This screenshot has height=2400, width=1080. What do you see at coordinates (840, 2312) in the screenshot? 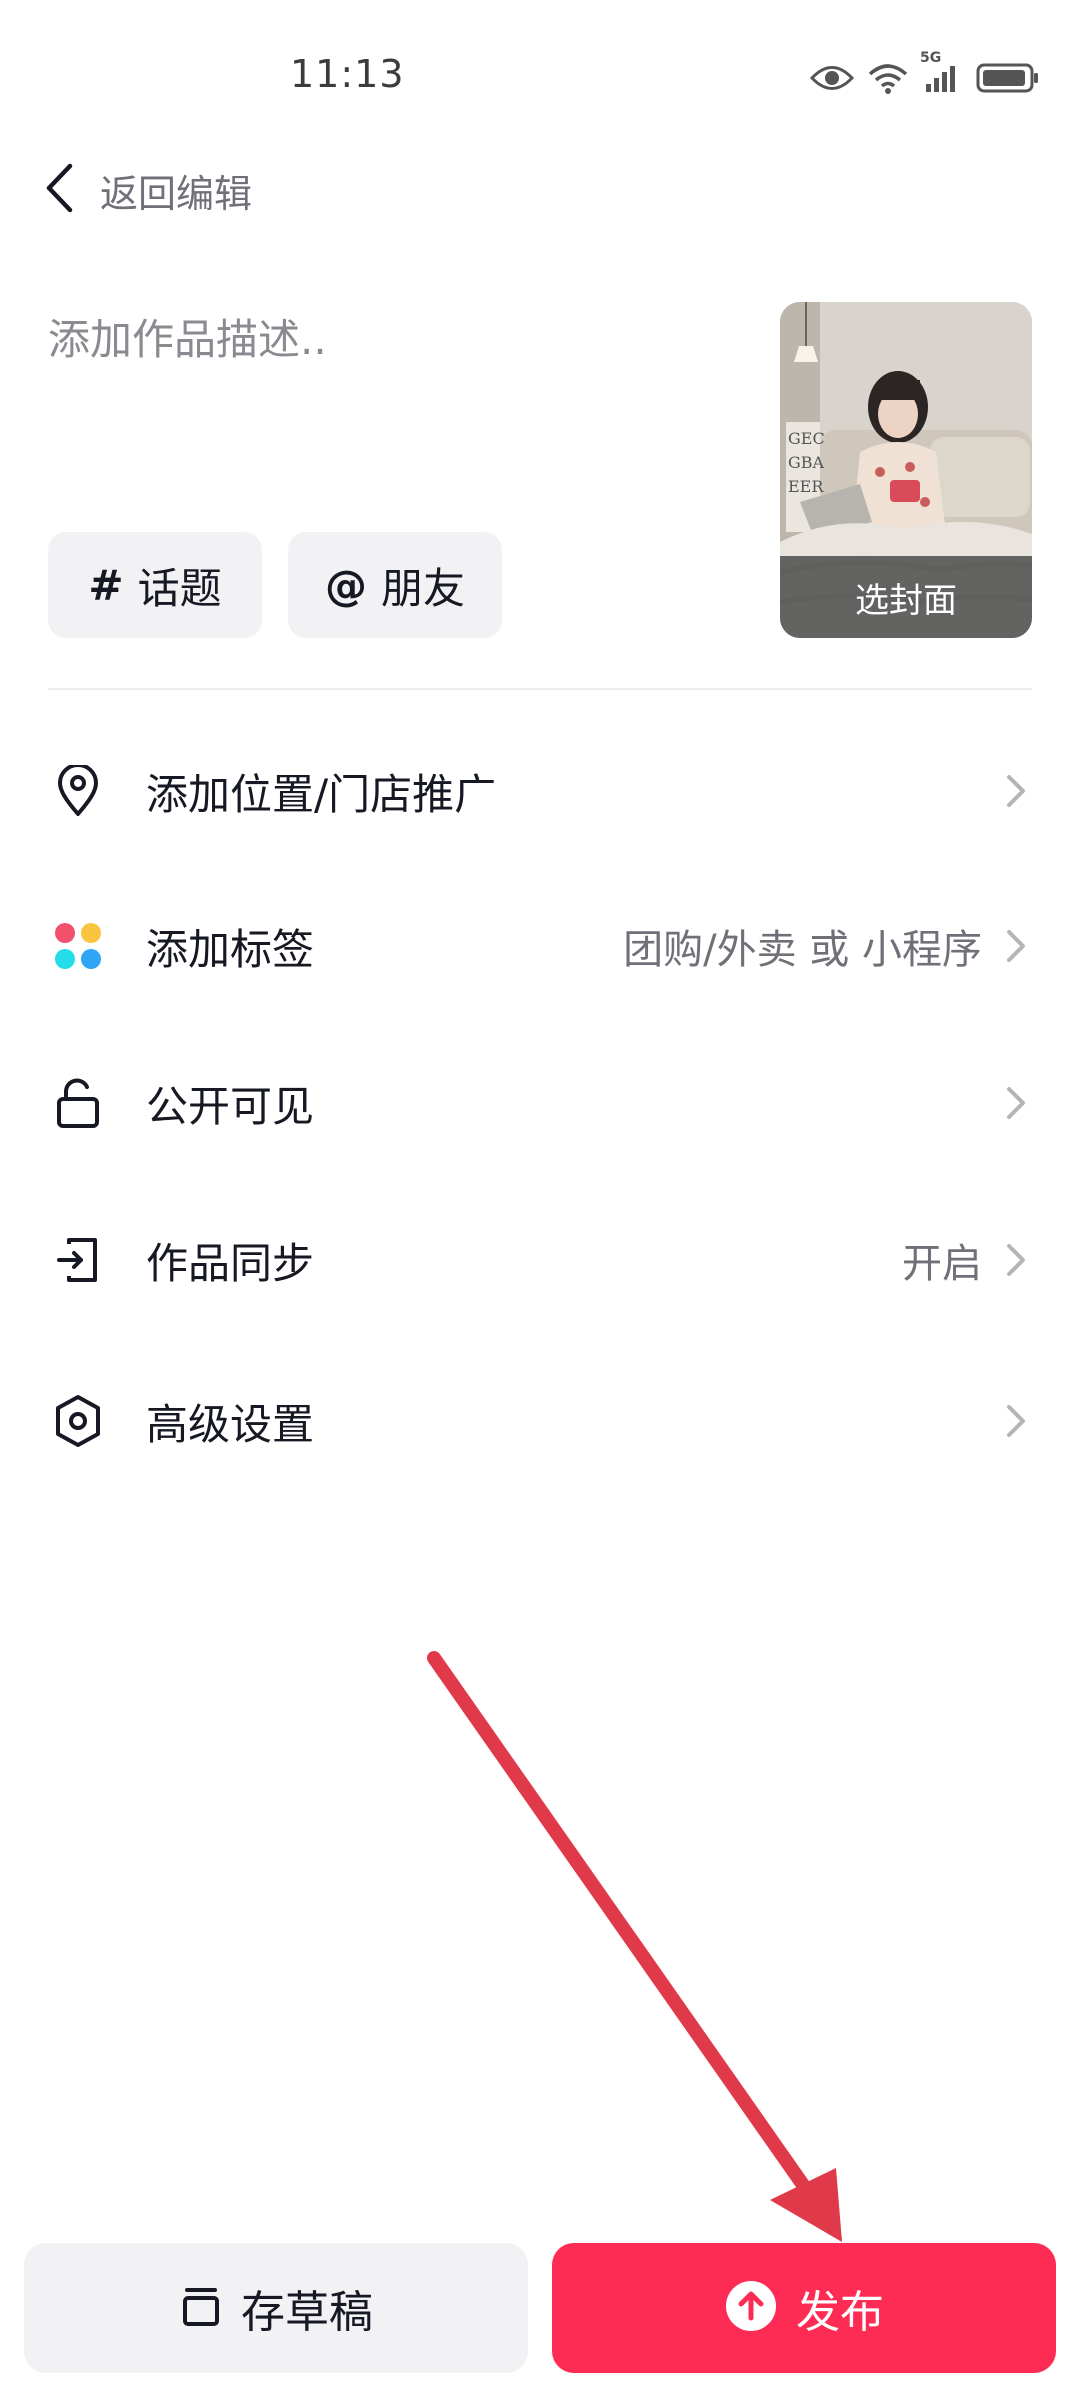
I see `publish-label: 发布` at bounding box center [840, 2312].